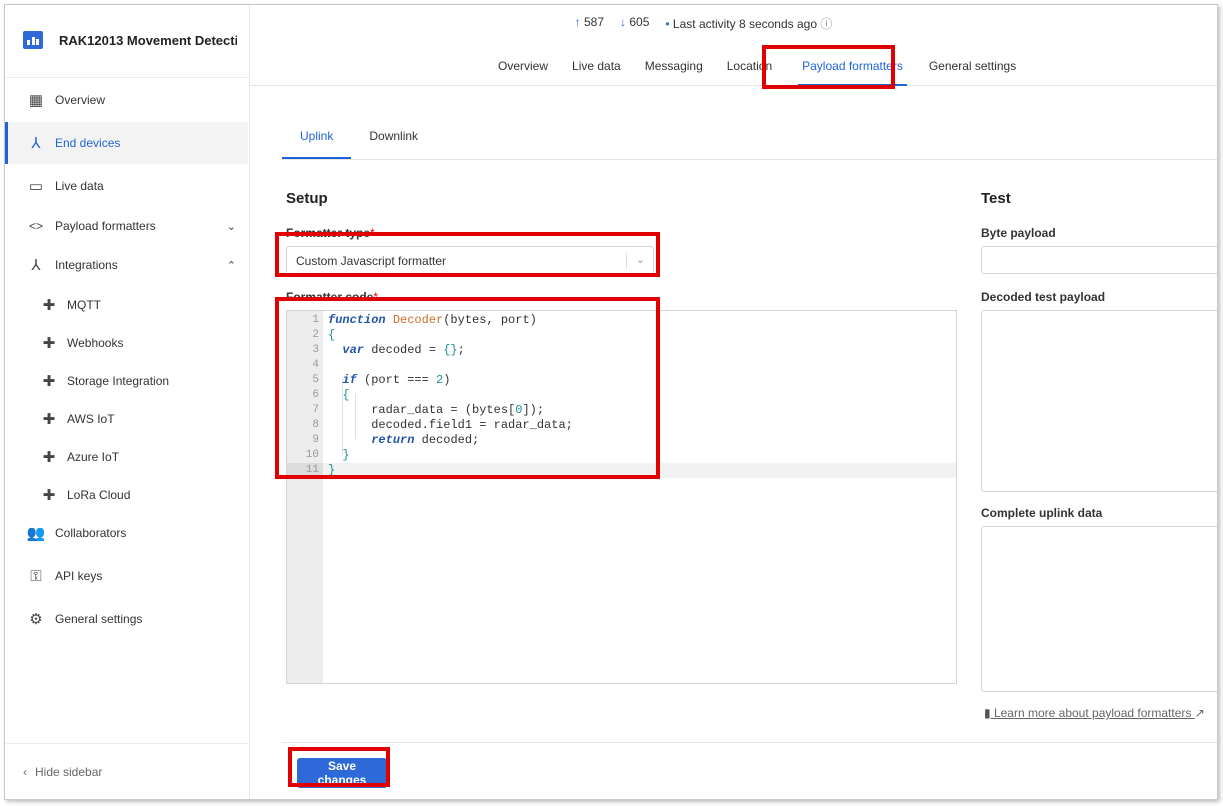  Describe the element at coordinates (315, 335) in the screenshot. I see `line-number: 2` at that location.